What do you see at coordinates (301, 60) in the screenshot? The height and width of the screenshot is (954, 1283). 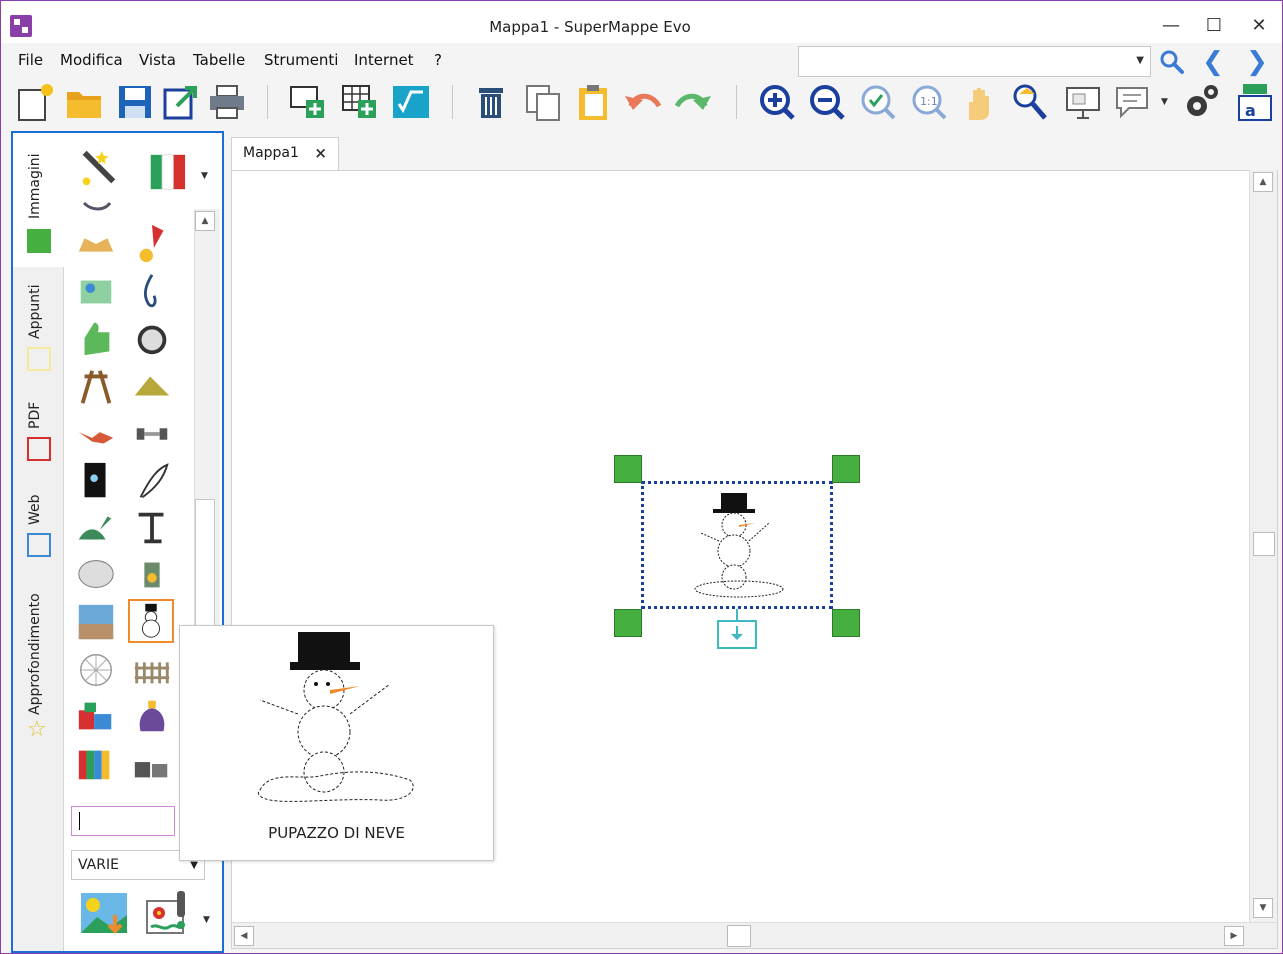 I see `menu-strumenti: Strumenti` at bounding box center [301, 60].